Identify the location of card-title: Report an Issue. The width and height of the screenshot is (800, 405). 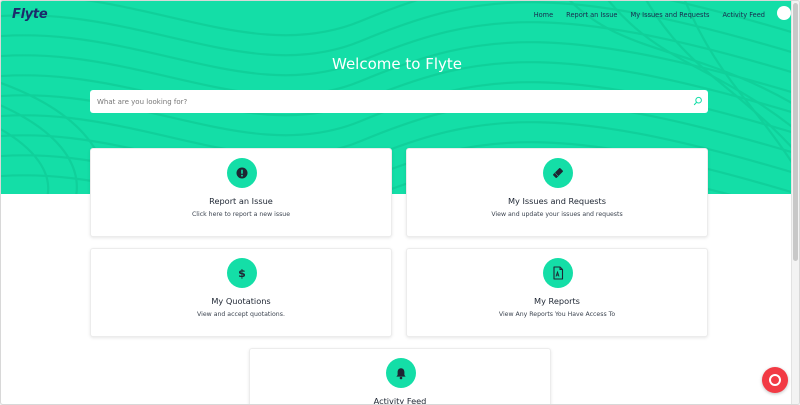
(241, 201).